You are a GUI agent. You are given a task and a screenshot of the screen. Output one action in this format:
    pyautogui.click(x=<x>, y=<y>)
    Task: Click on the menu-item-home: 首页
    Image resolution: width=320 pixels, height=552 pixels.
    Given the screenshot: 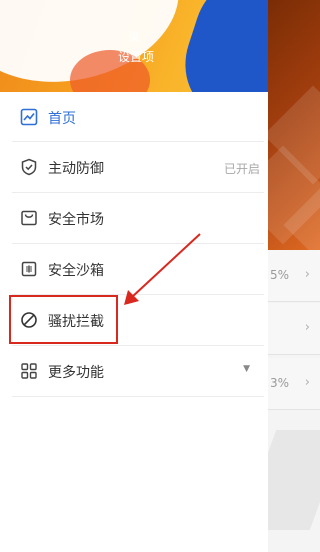 What is the action you would take?
    pyautogui.click(x=138, y=117)
    